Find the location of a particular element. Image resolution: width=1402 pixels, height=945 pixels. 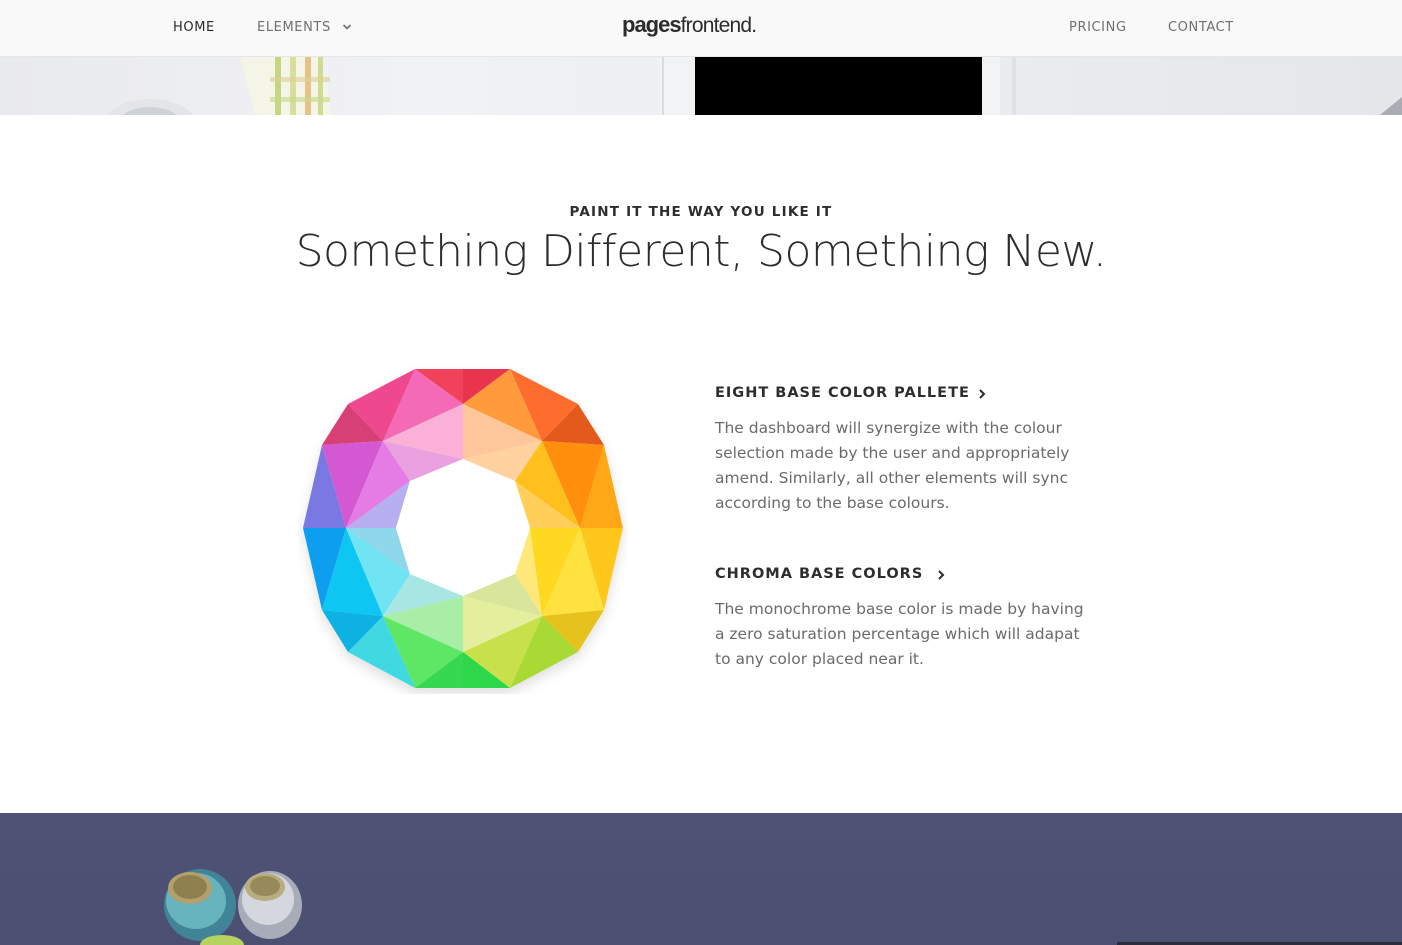

color-wheel-illustration is located at coordinates (463, 528).